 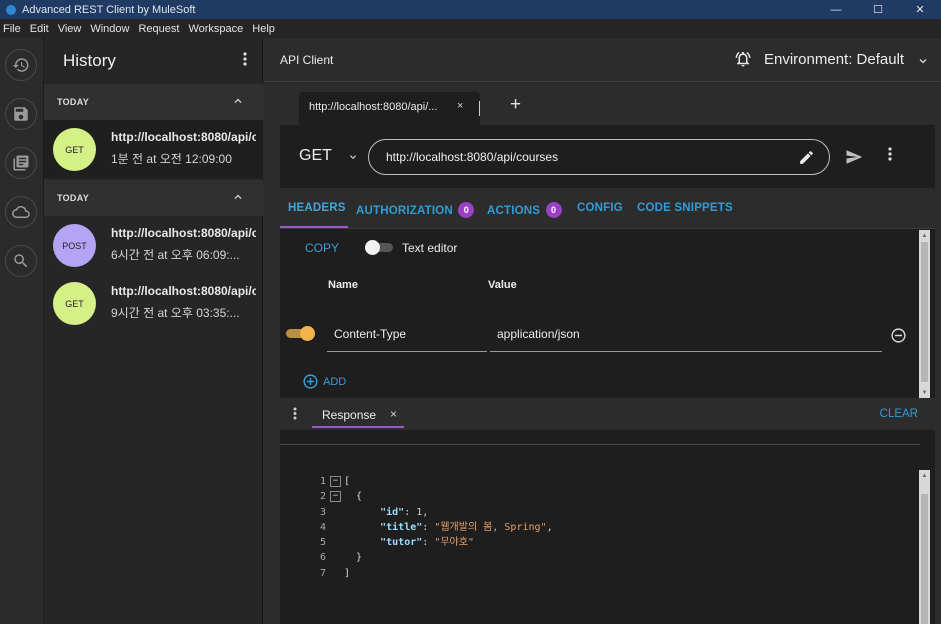 What do you see at coordinates (21, 261) in the screenshot?
I see `search-nav-button` at bounding box center [21, 261].